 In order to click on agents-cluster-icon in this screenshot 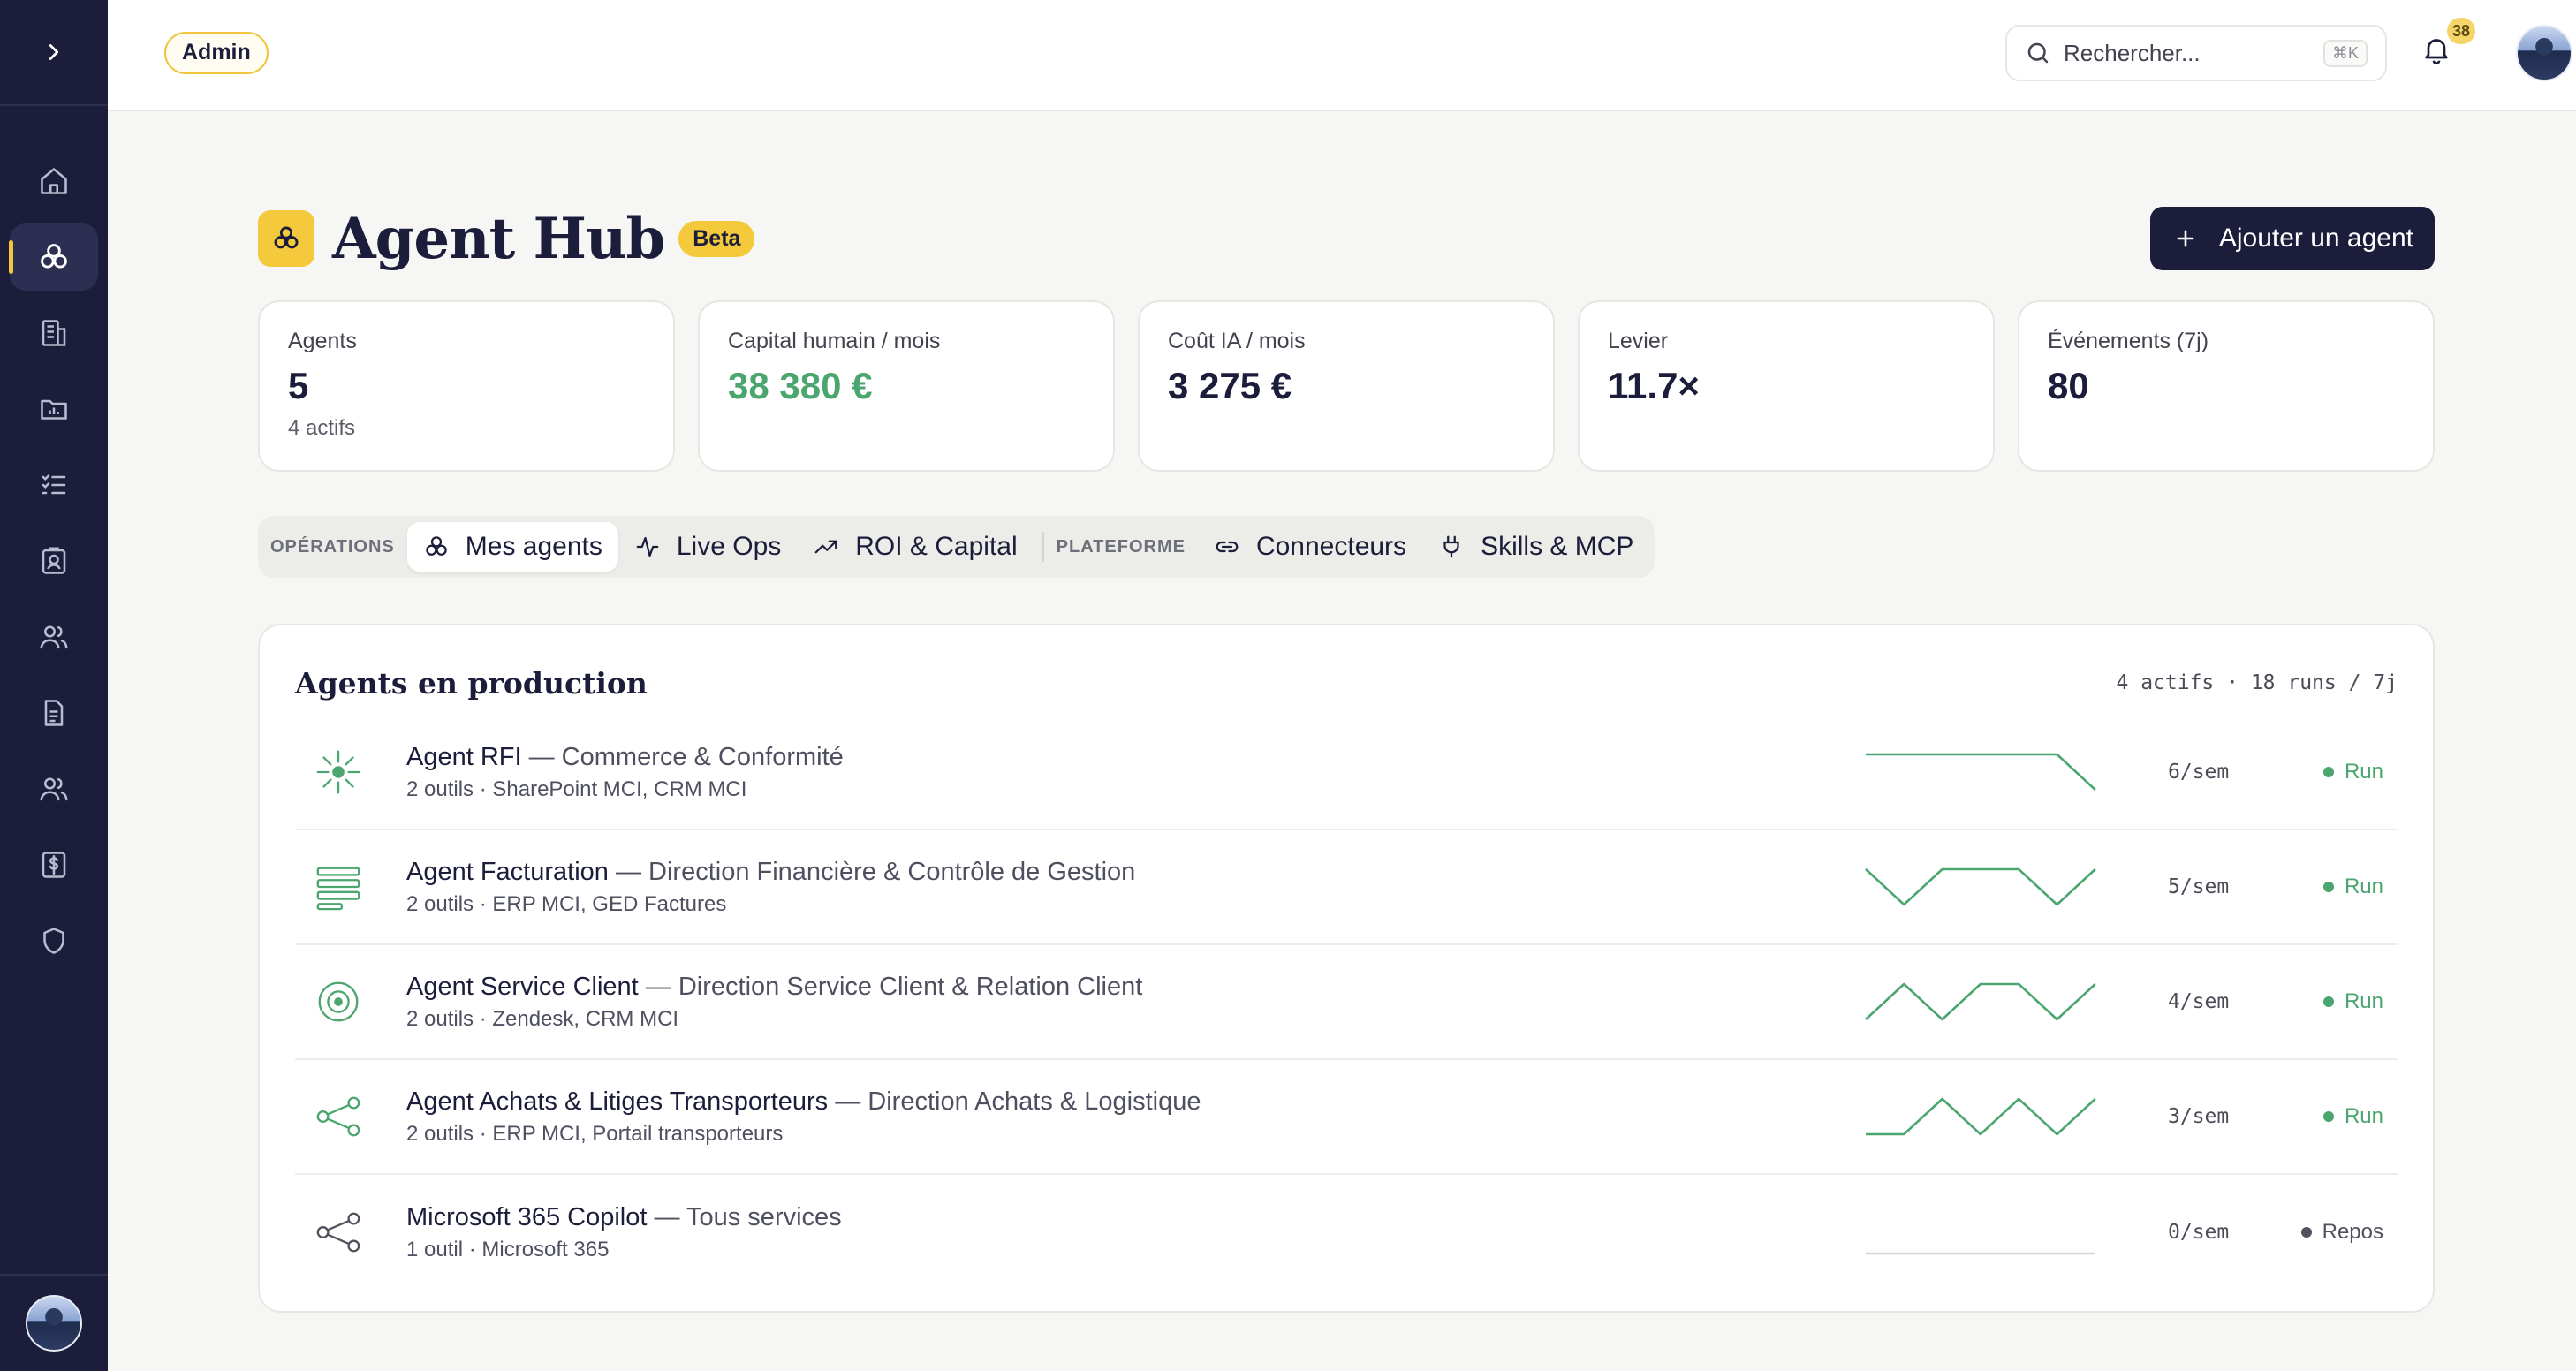, I will do `click(436, 546)`.